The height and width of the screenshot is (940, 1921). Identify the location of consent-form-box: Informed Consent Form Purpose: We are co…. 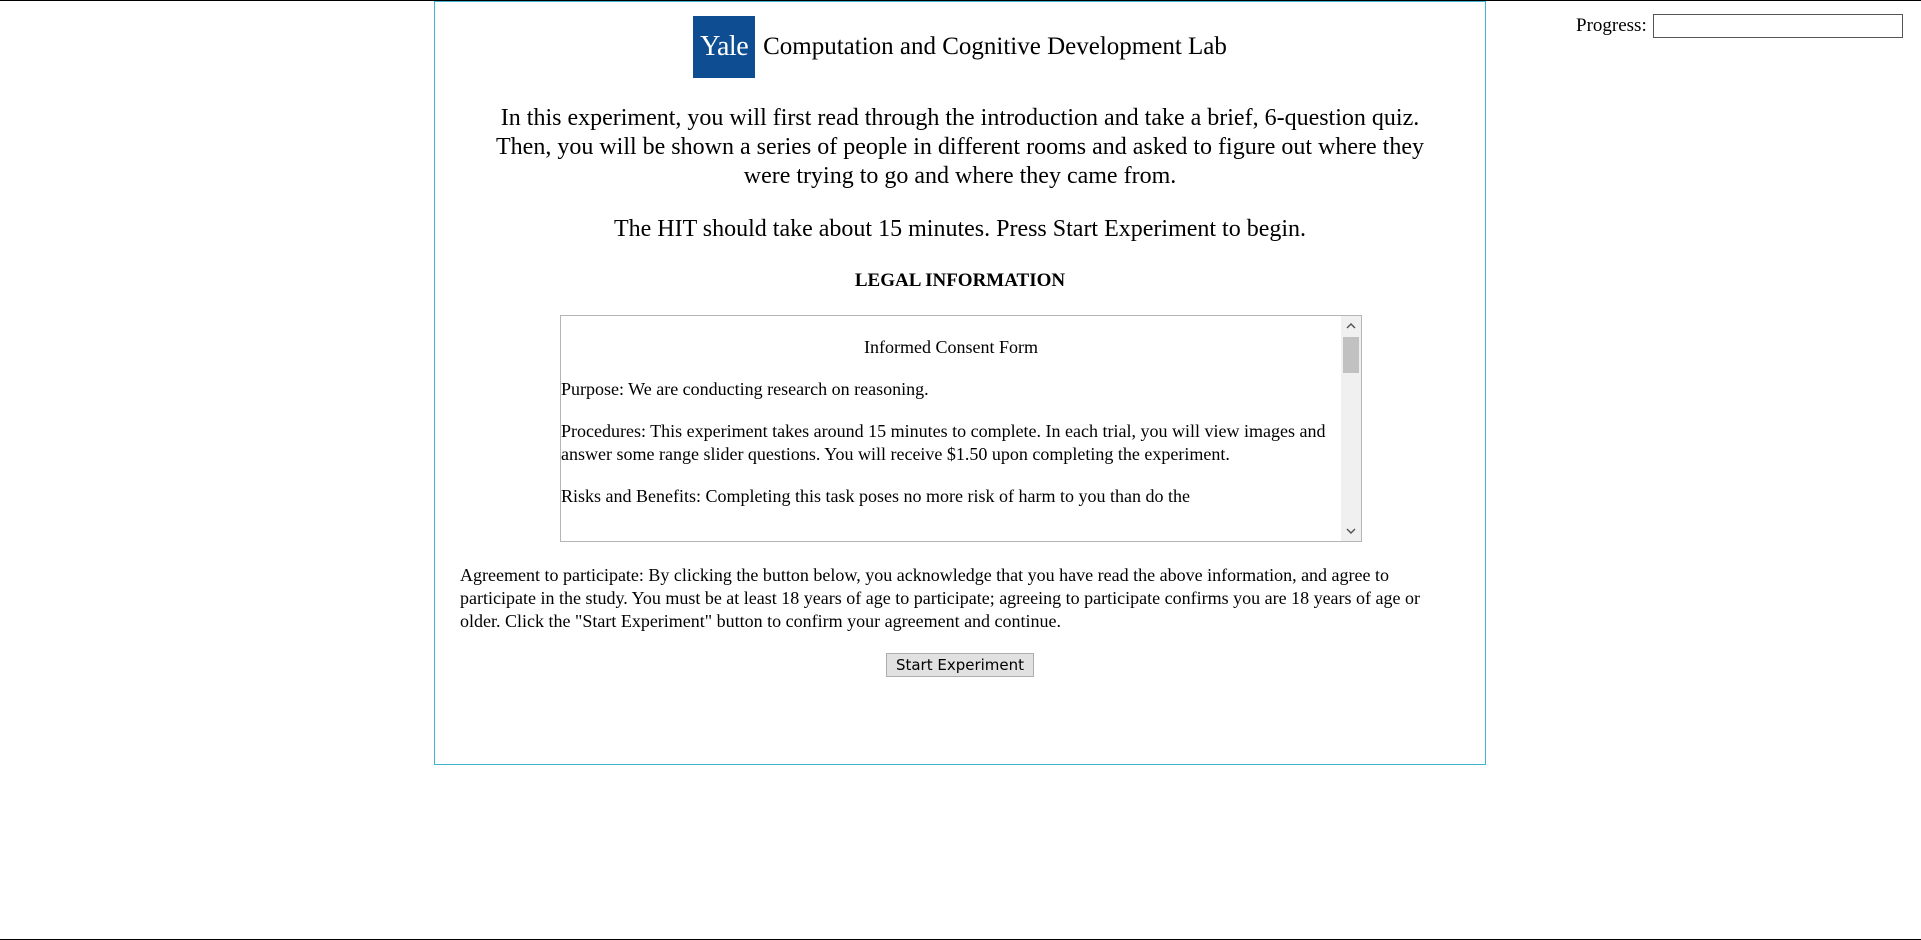
(961, 428).